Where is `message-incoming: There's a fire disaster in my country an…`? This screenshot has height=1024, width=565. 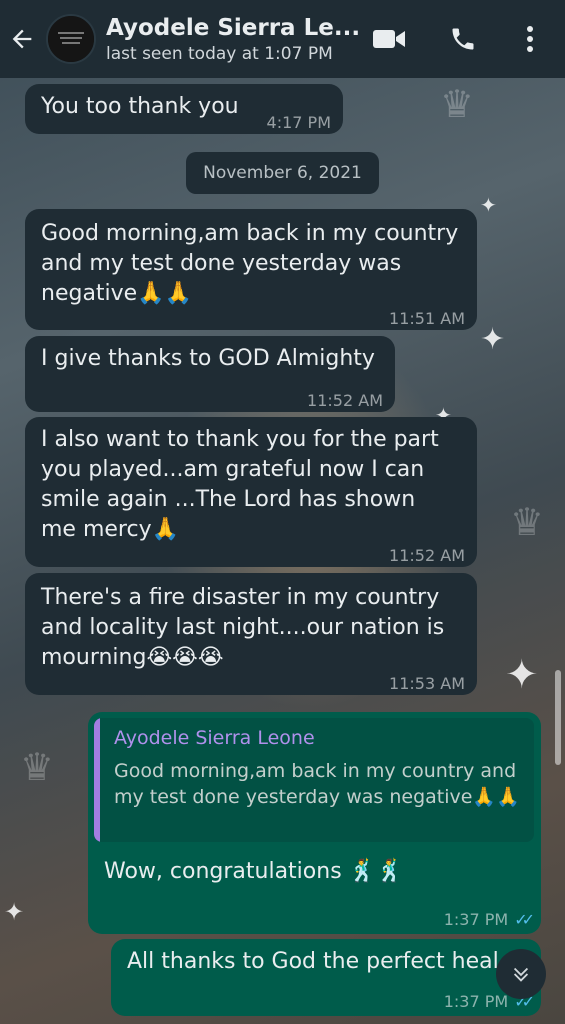
message-incoming: There's a fire disaster in my country an… is located at coordinates (251, 634).